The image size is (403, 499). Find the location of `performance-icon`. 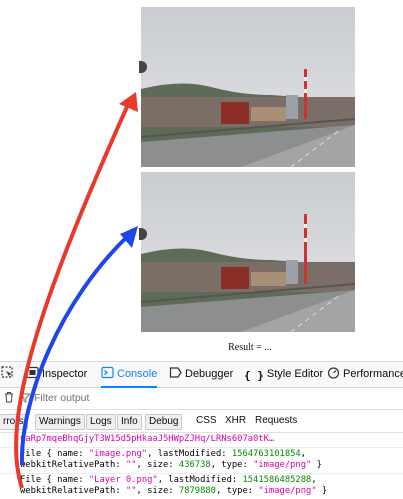

performance-icon is located at coordinates (333, 373).